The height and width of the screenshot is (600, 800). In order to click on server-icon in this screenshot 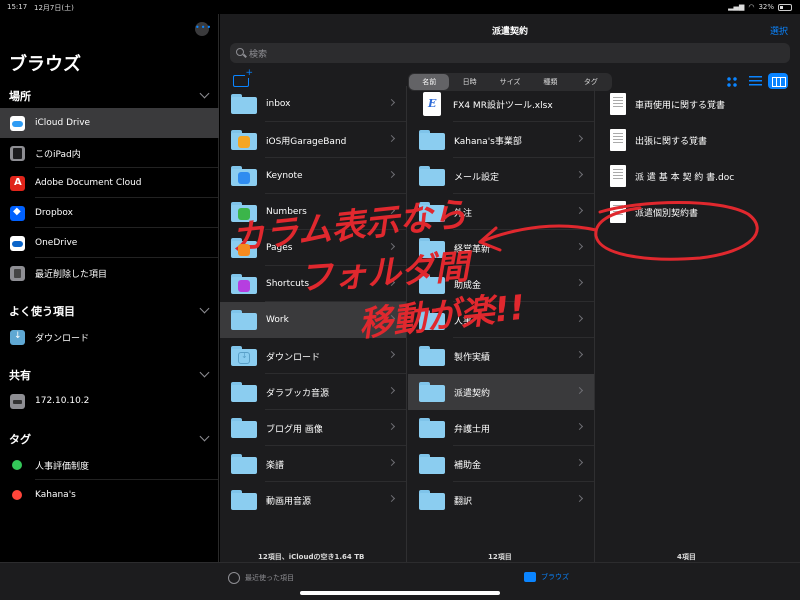, I will do `click(17, 401)`.